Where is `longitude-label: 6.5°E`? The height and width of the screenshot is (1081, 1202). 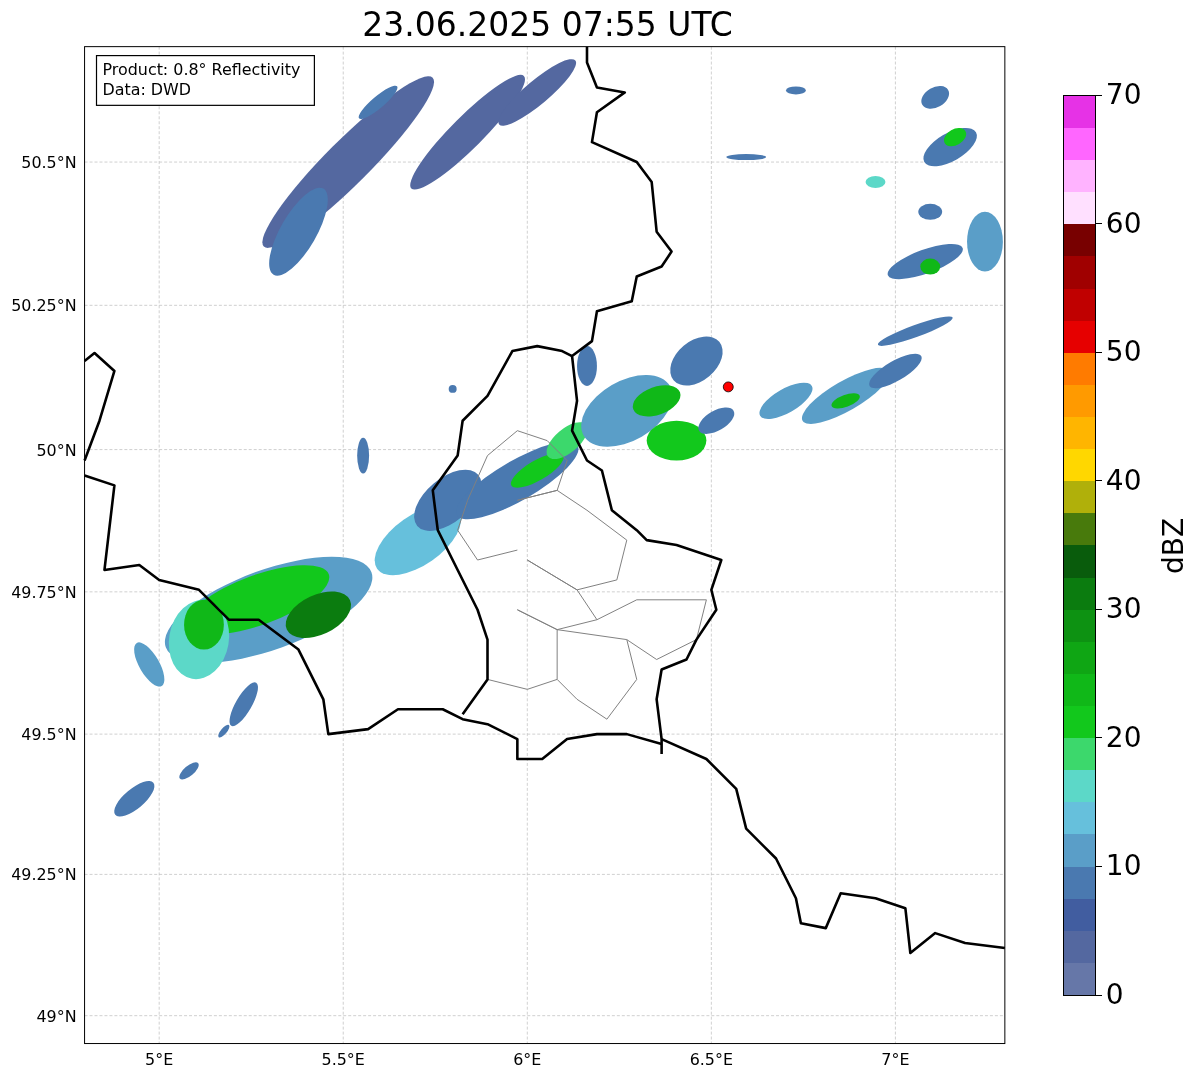 longitude-label: 6.5°E is located at coordinates (711, 1060).